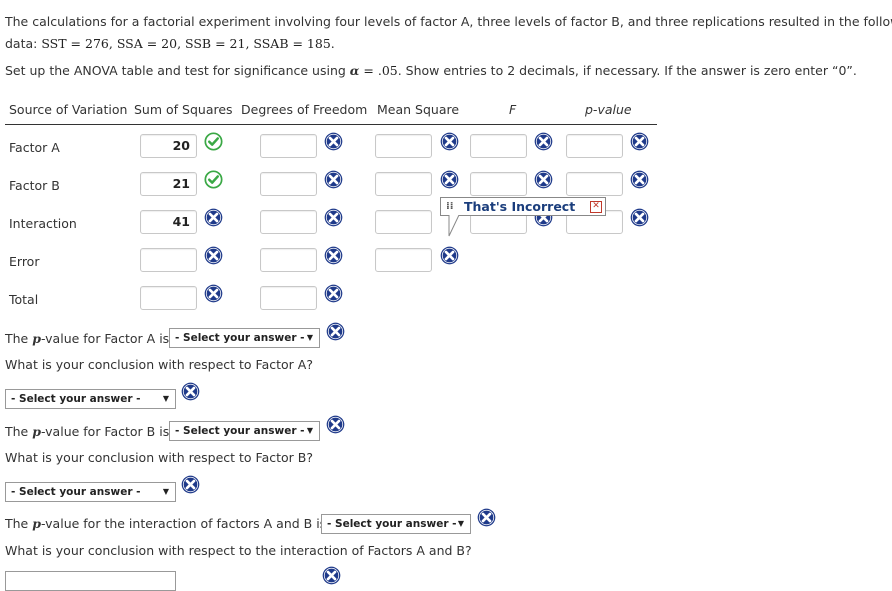  I want to click on row-label-total: Total, so click(24, 299).